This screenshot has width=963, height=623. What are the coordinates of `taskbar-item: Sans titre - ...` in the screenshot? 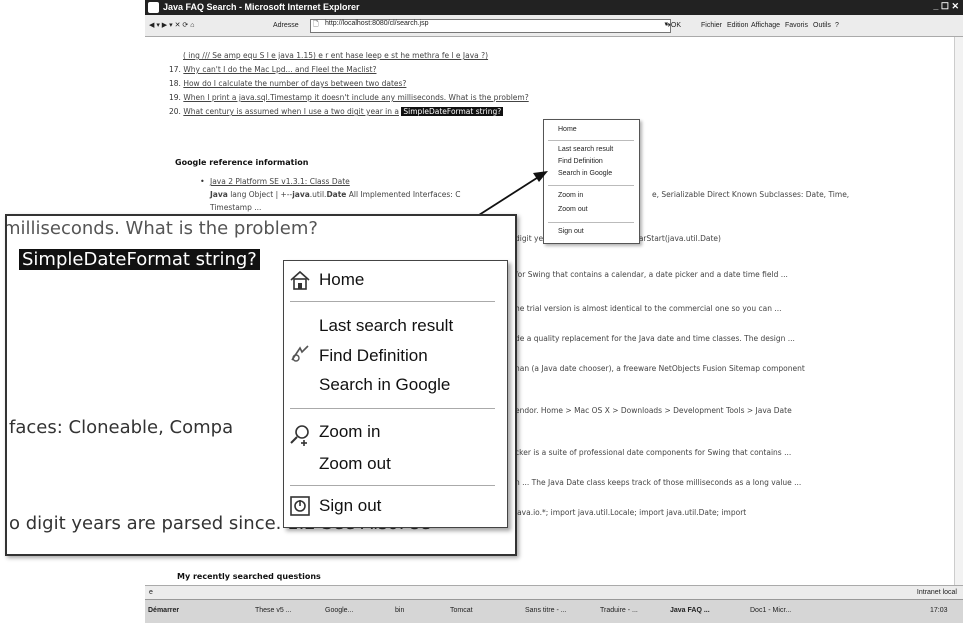 It's located at (546, 611).